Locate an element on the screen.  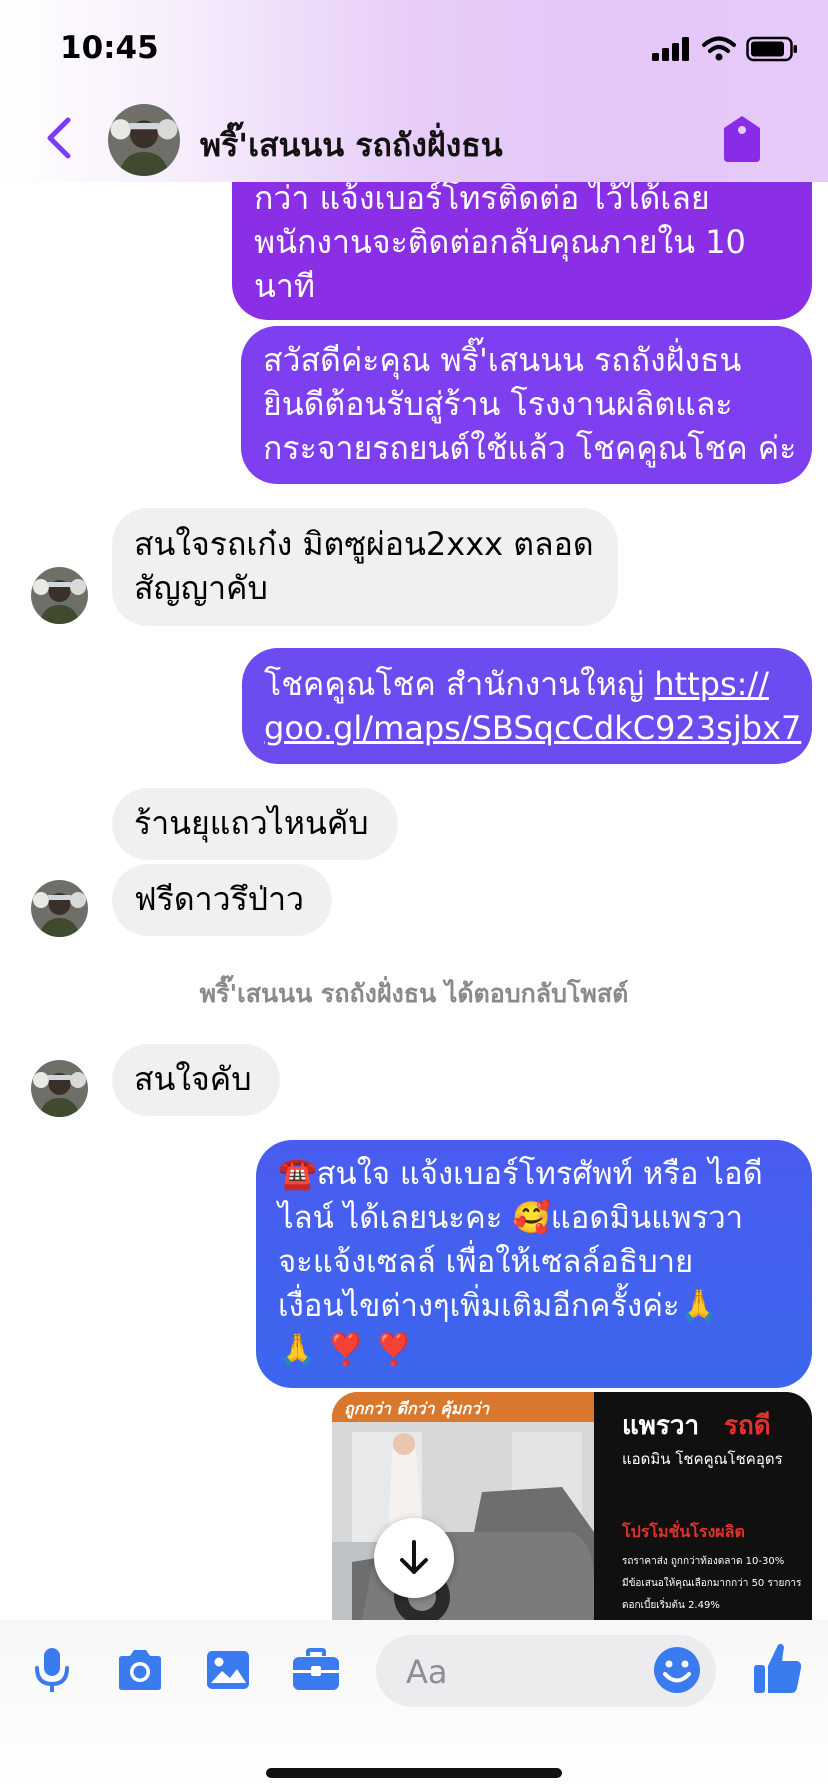
message-line: ☎️สนใจ แจ้งเบอร์โทรศัพท์ หรือ ไอดี is located at coordinates (520, 1174).